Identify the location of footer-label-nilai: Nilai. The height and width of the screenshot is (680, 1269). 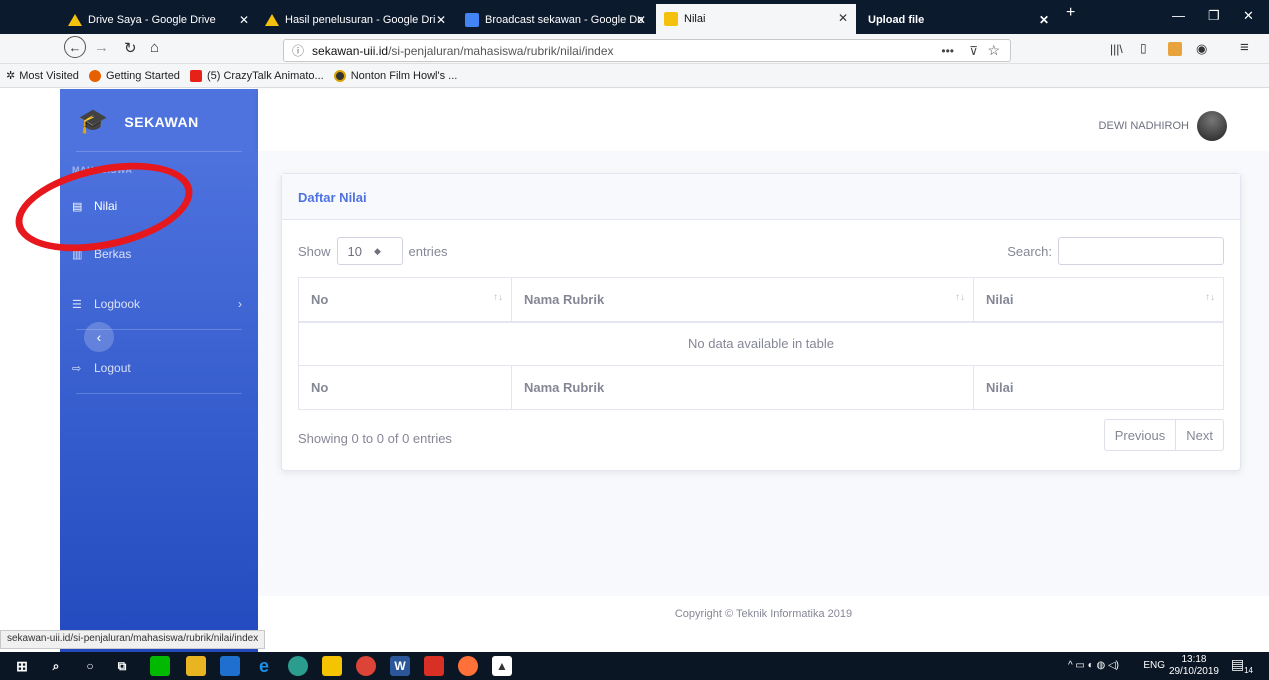
(1098, 387).